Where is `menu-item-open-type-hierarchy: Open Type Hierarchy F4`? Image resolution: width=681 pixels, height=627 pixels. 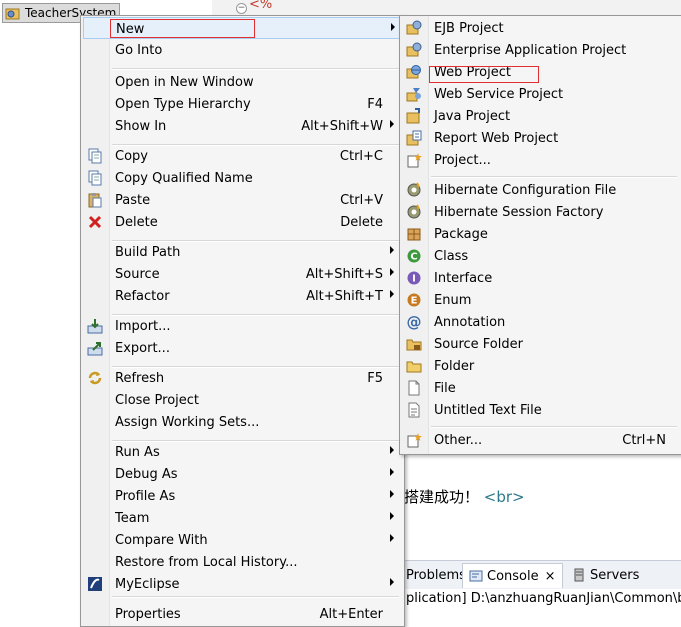
menu-item-open-type-hierarchy: Open Type Hierarchy F4 is located at coordinates (241, 104).